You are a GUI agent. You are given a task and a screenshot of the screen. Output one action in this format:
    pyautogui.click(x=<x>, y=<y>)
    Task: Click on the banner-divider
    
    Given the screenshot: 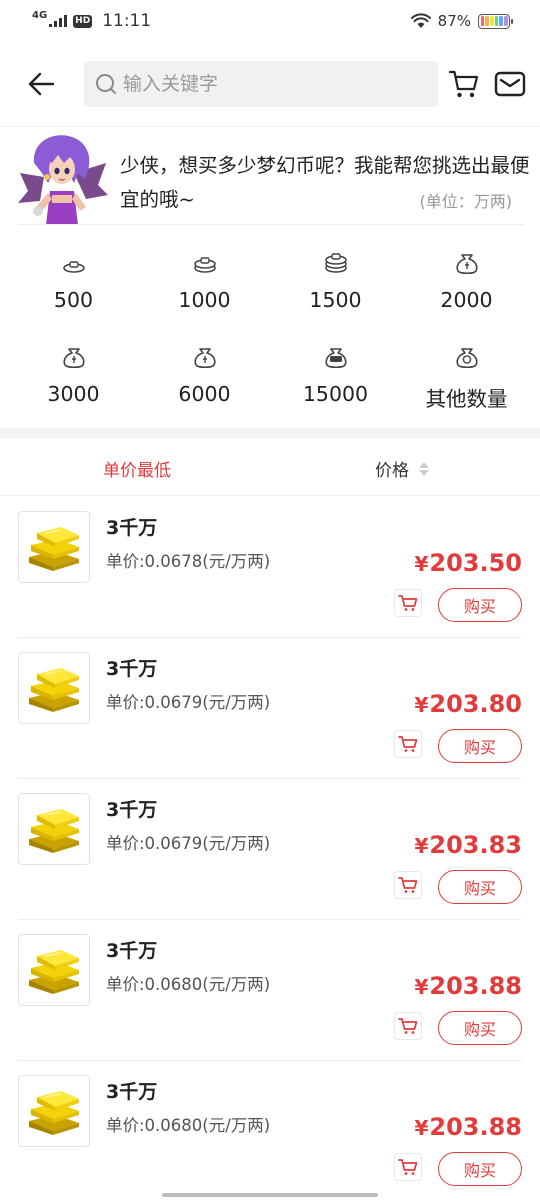 What is the action you would take?
    pyautogui.click(x=271, y=224)
    